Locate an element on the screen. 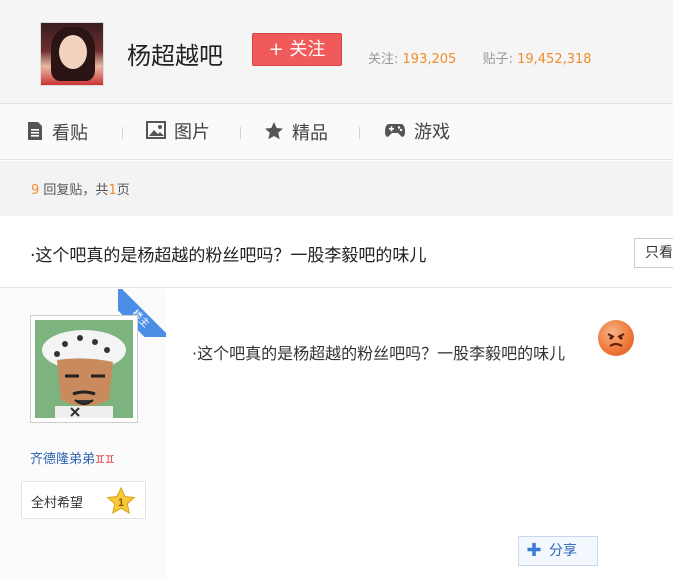 This screenshot has width=673, height=580. forum-nav: 看贴 图片 精品 游戏 is located at coordinates (336, 132).